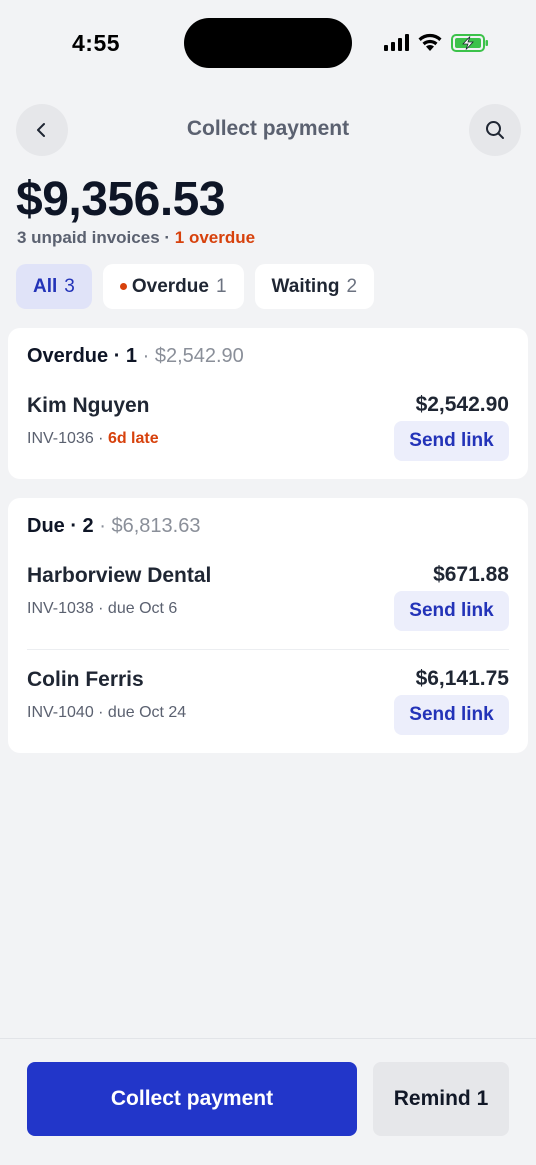  What do you see at coordinates (352, 286) in the screenshot?
I see `filter-chip-count: 2` at bounding box center [352, 286].